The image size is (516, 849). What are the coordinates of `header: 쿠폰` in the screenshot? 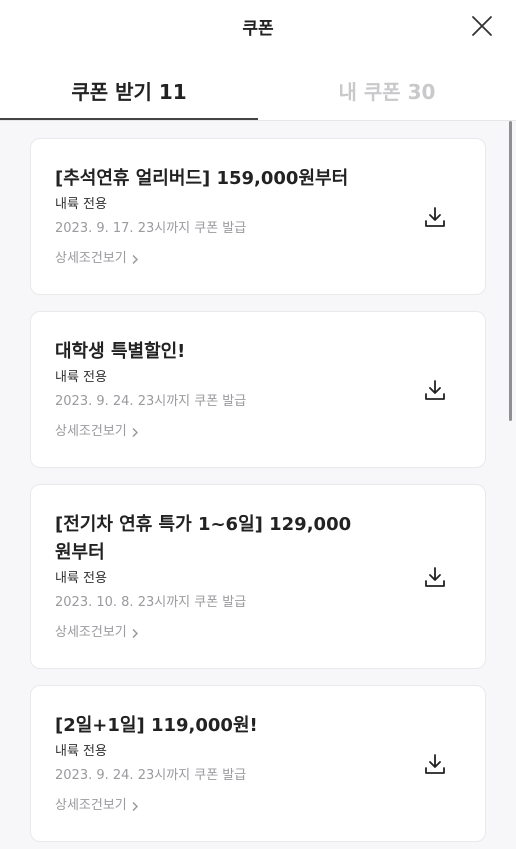 It's located at (258, 26).